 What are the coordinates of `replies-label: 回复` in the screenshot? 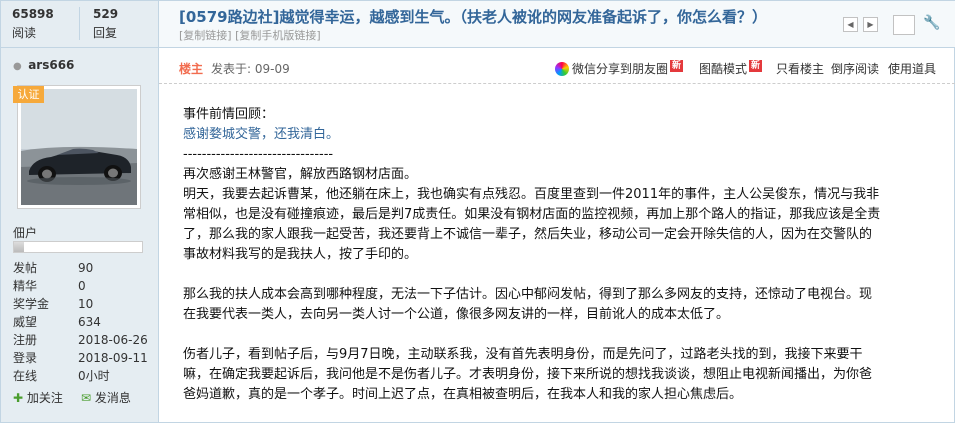 It's located at (105, 33).